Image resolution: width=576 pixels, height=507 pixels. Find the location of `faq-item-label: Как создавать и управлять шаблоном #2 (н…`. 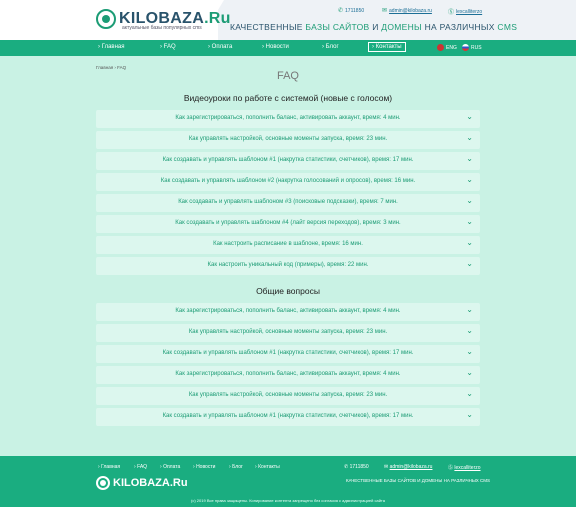

faq-item-label: Как создавать и управлять шаблоном #2 (н… is located at coordinates (288, 181).